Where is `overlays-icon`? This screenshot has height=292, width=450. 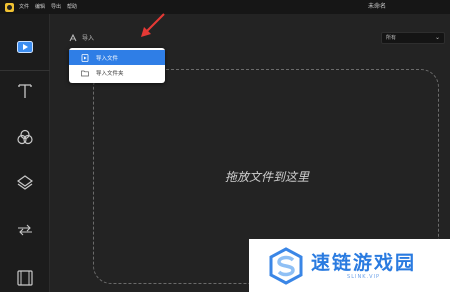 overlays-icon is located at coordinates (25, 183).